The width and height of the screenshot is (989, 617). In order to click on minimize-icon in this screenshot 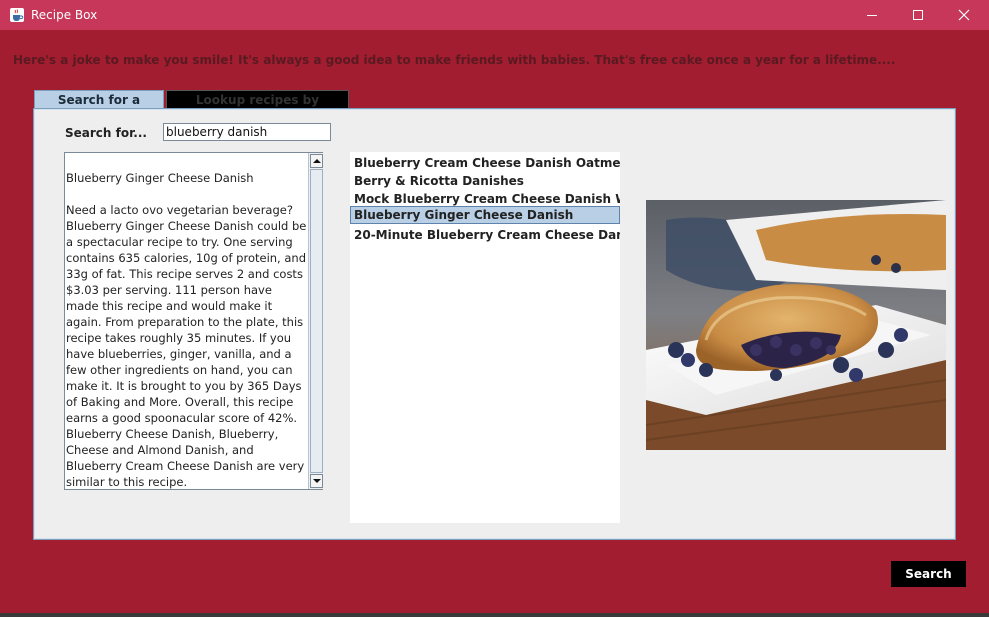, I will do `click(872, 15)`.